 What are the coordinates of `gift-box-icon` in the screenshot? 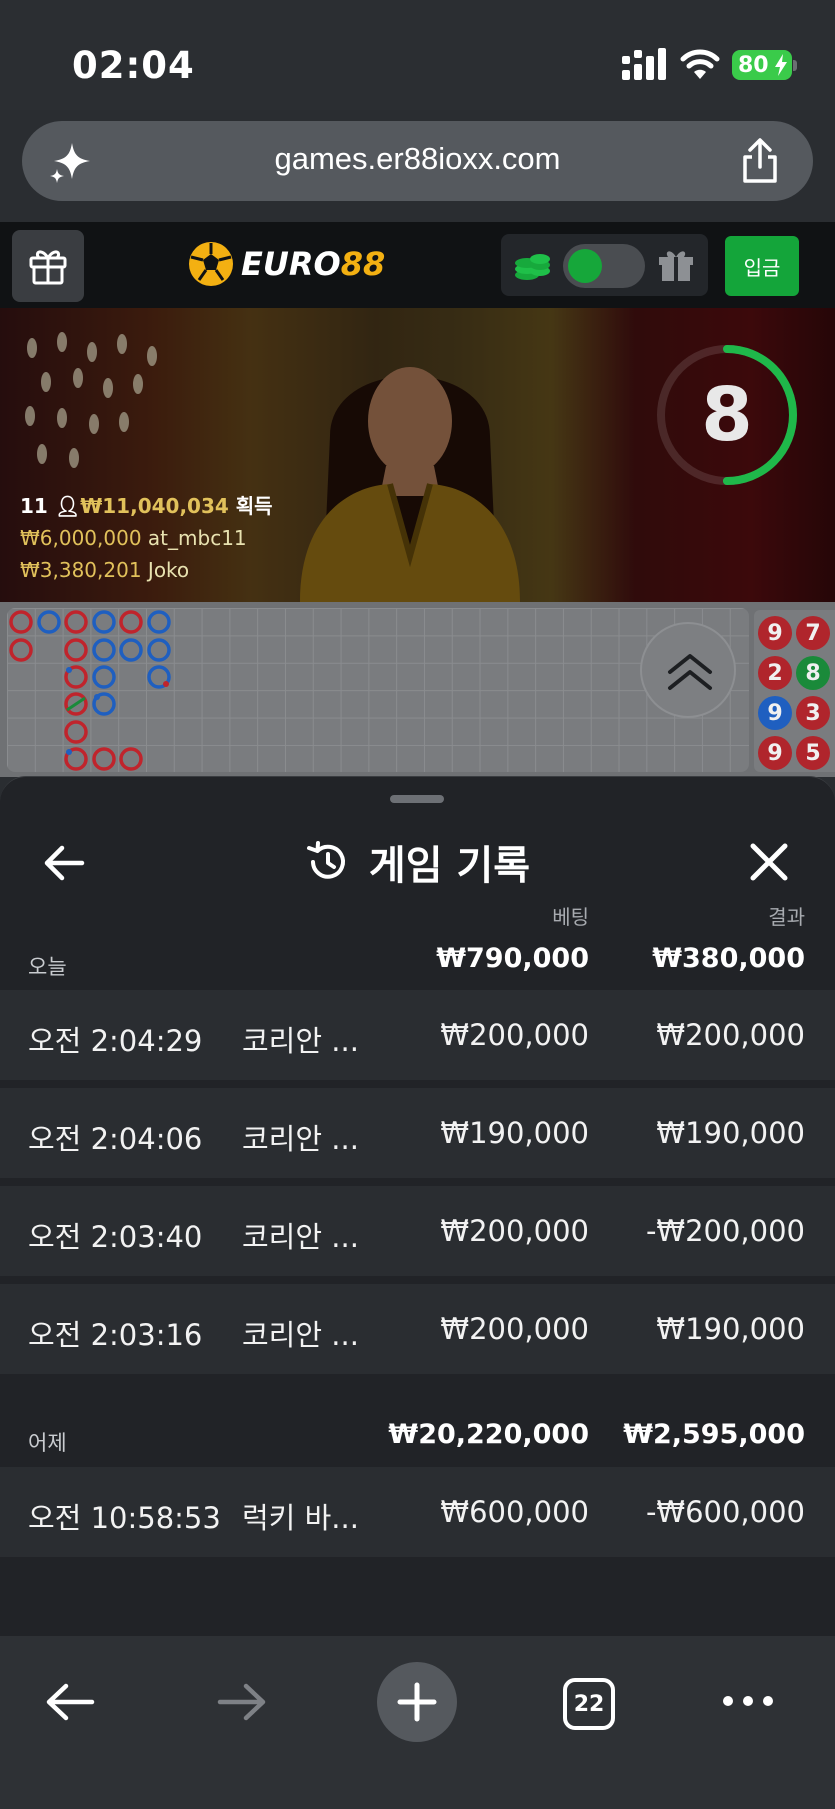 It's located at (48, 267).